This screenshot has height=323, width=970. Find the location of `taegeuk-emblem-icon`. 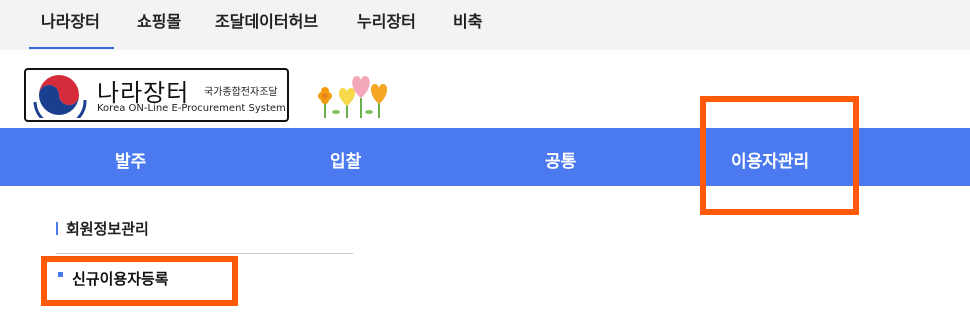

taegeuk-emblem-icon is located at coordinates (60, 96).